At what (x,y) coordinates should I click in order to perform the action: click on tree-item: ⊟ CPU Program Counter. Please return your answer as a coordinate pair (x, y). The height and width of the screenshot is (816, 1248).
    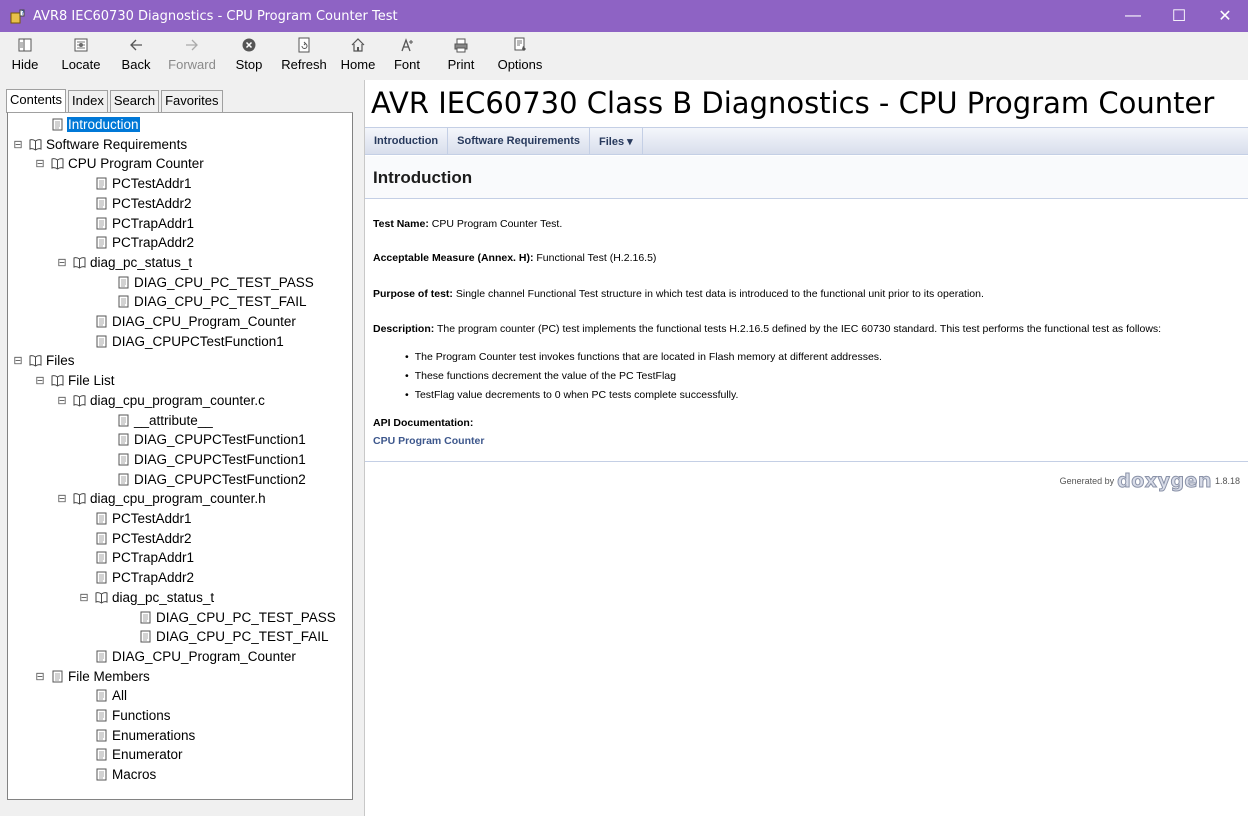
    Looking at the image, I should click on (119, 163).